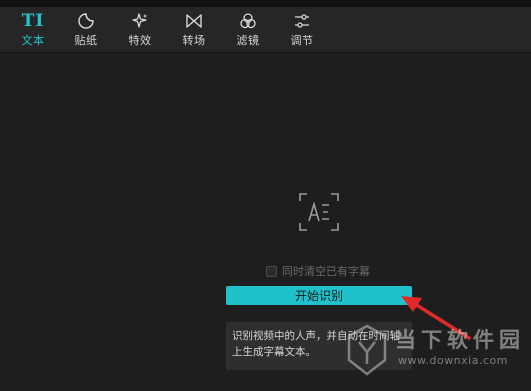  I want to click on transition-bowtie-icon, so click(194, 21).